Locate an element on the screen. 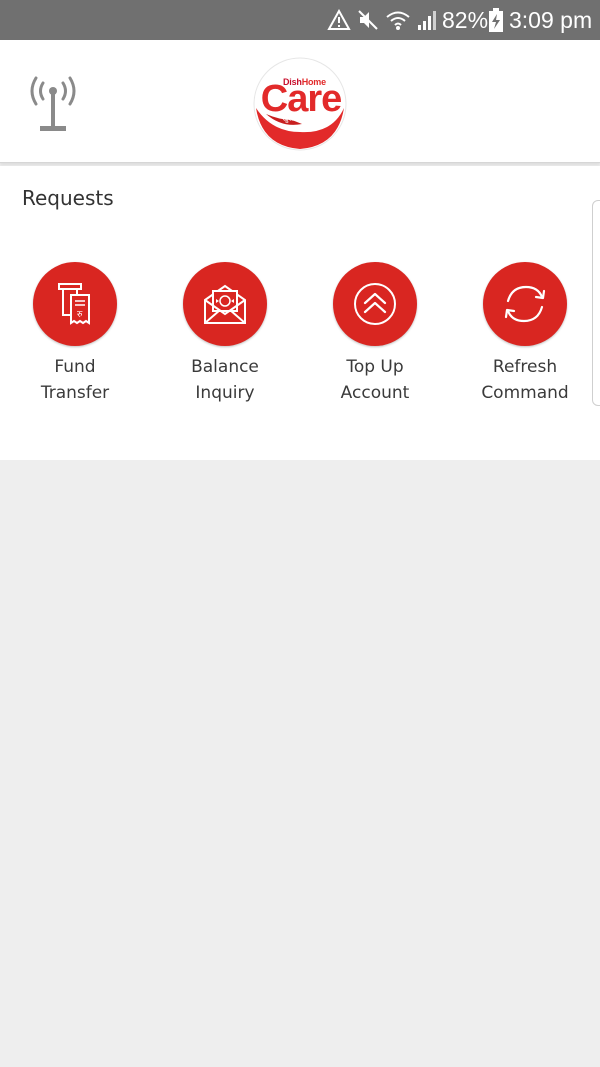 Image resolution: width=600 pixels, height=1067 pixels. refresh-command-button: Refresh Command is located at coordinates (525, 337).